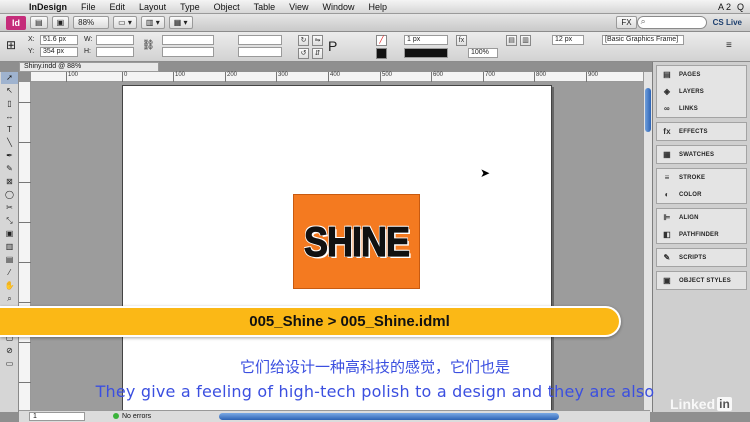 Image resolution: width=750 pixels, height=422 pixels. Describe the element at coordinates (9, 143) in the screenshot. I see `line-tool-icon: ╲` at that location.